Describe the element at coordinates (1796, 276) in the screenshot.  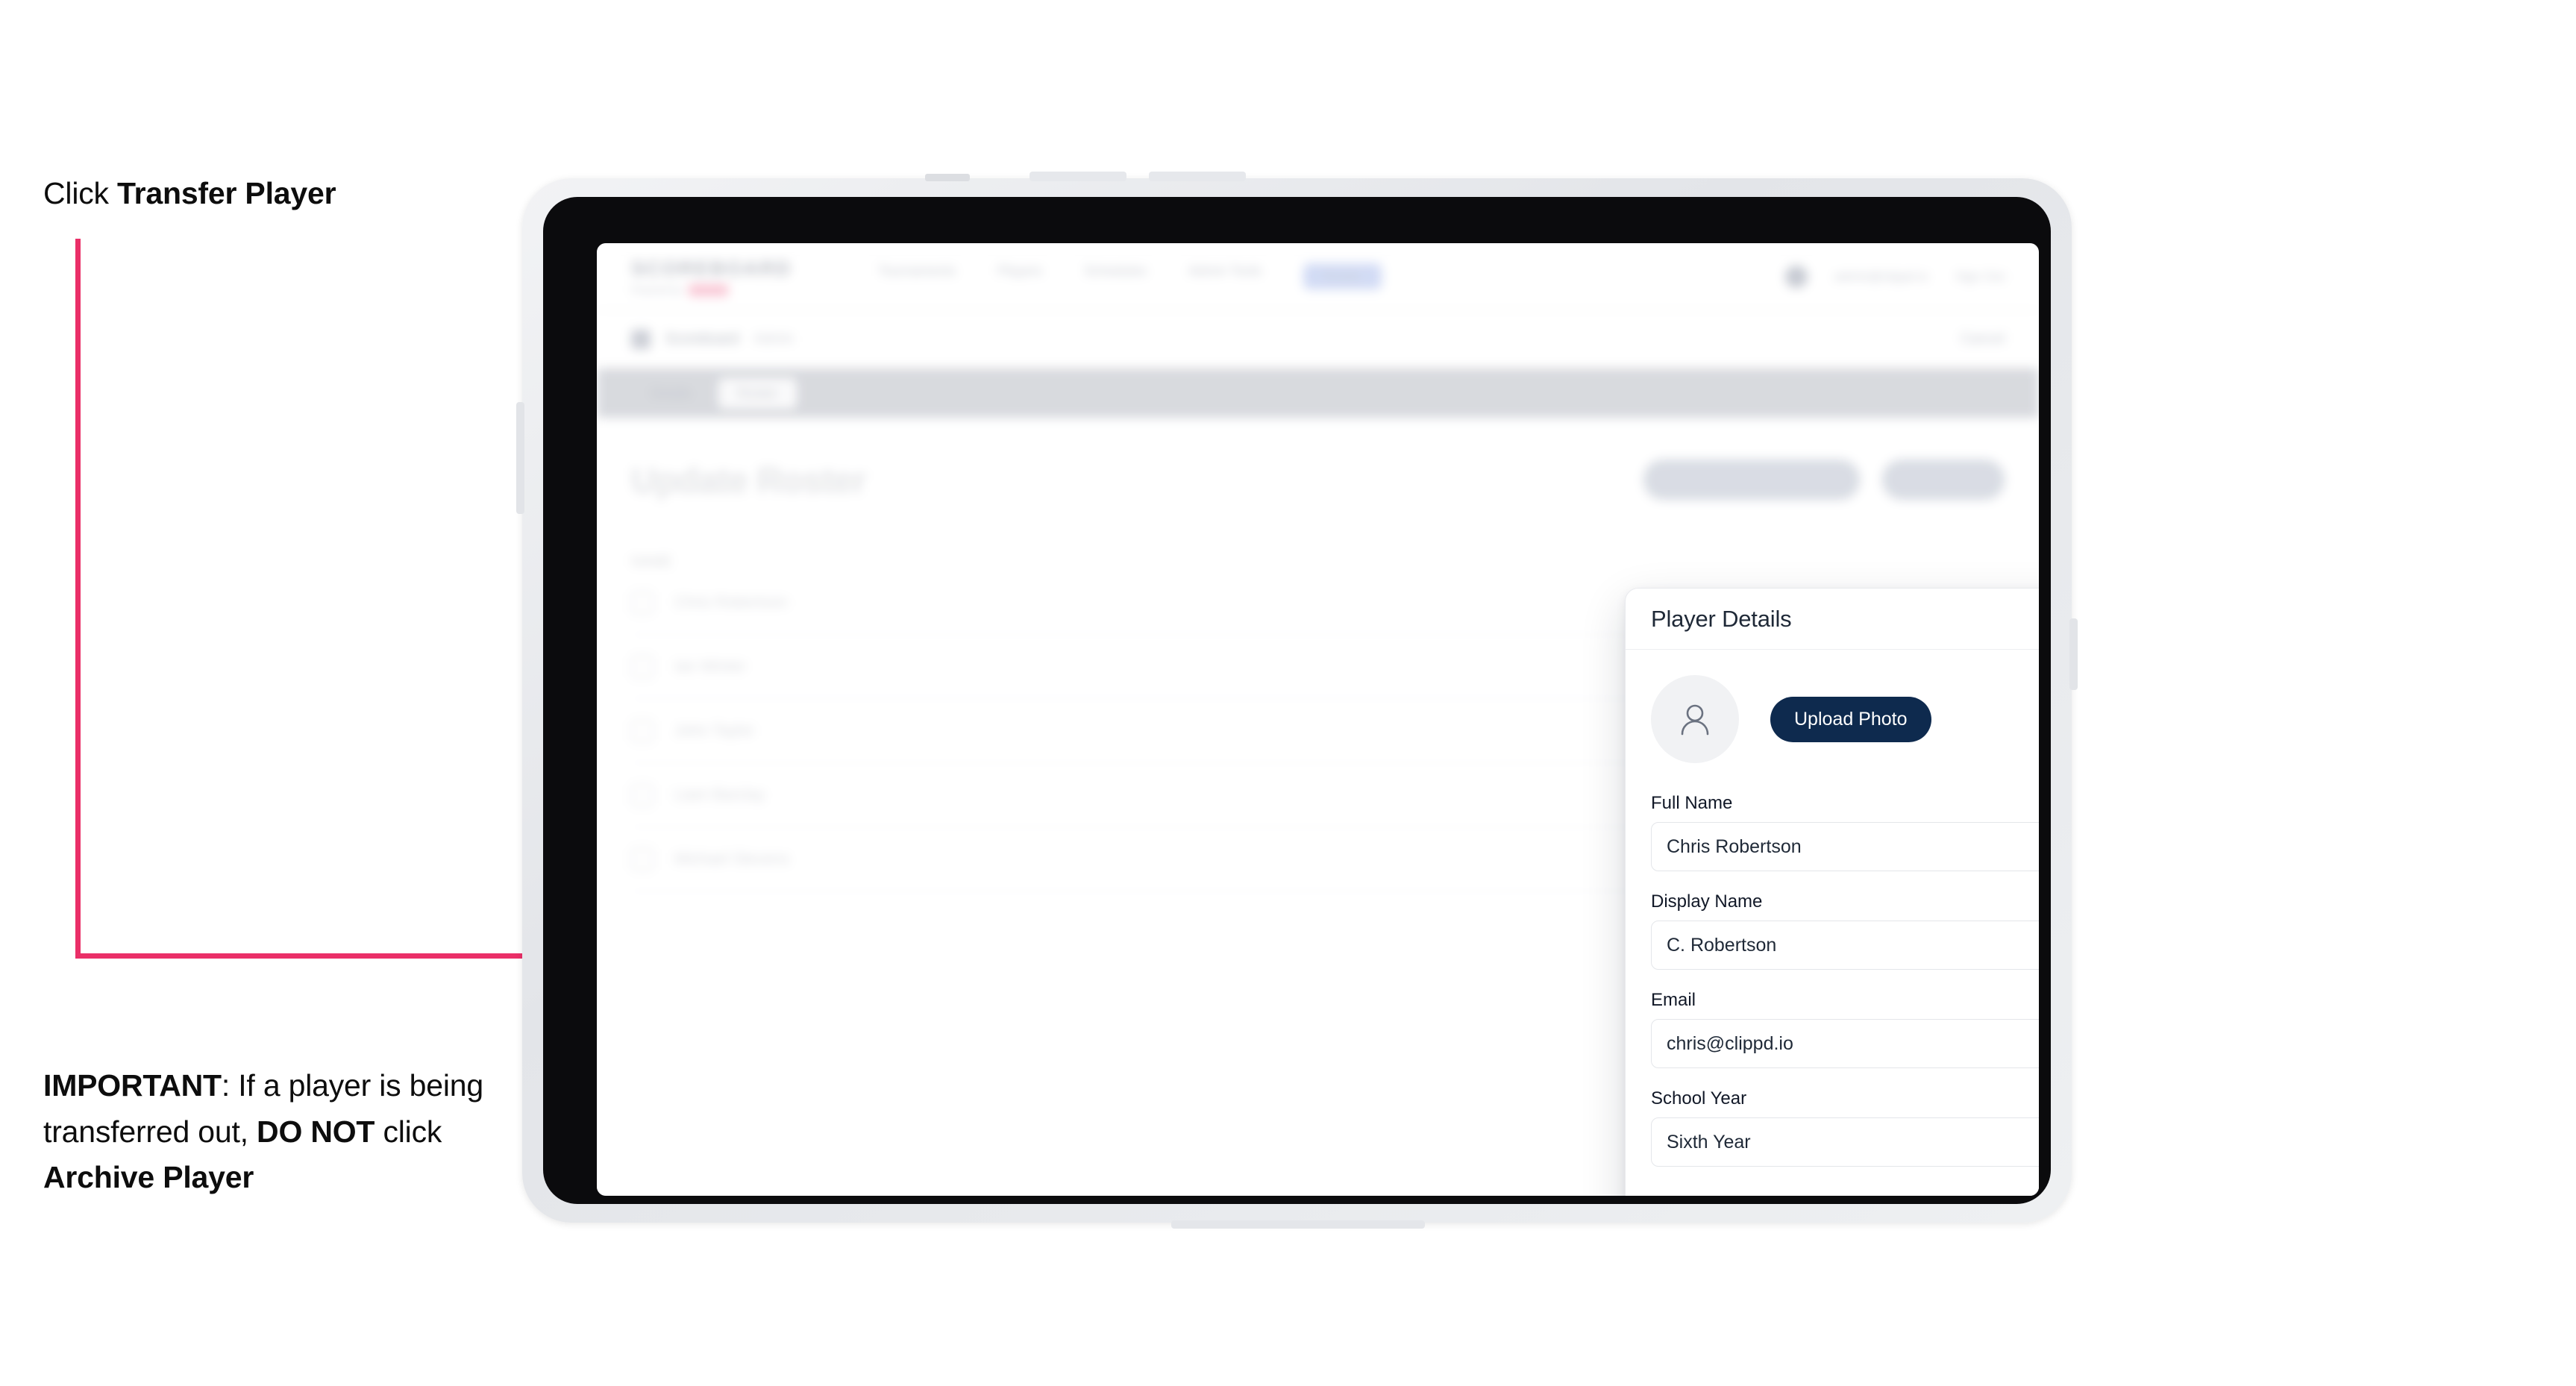
I see `avatar` at that location.